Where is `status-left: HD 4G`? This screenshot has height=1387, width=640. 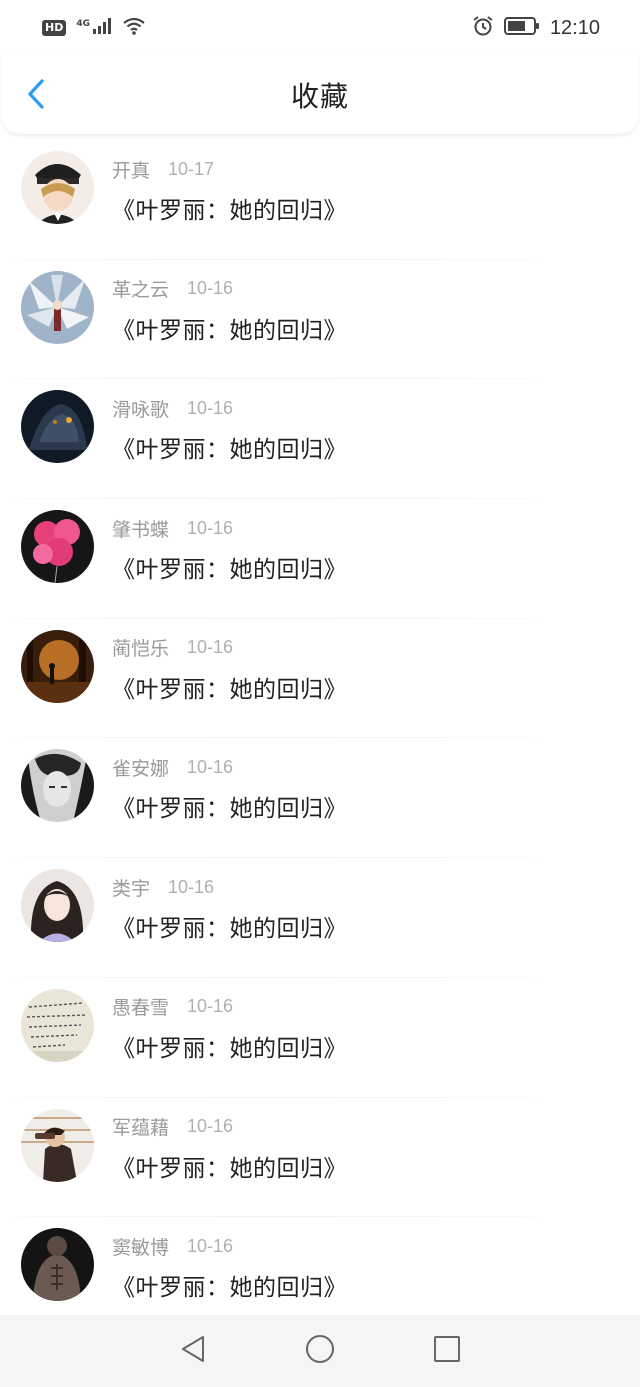 status-left: HD 4G is located at coordinates (94, 28).